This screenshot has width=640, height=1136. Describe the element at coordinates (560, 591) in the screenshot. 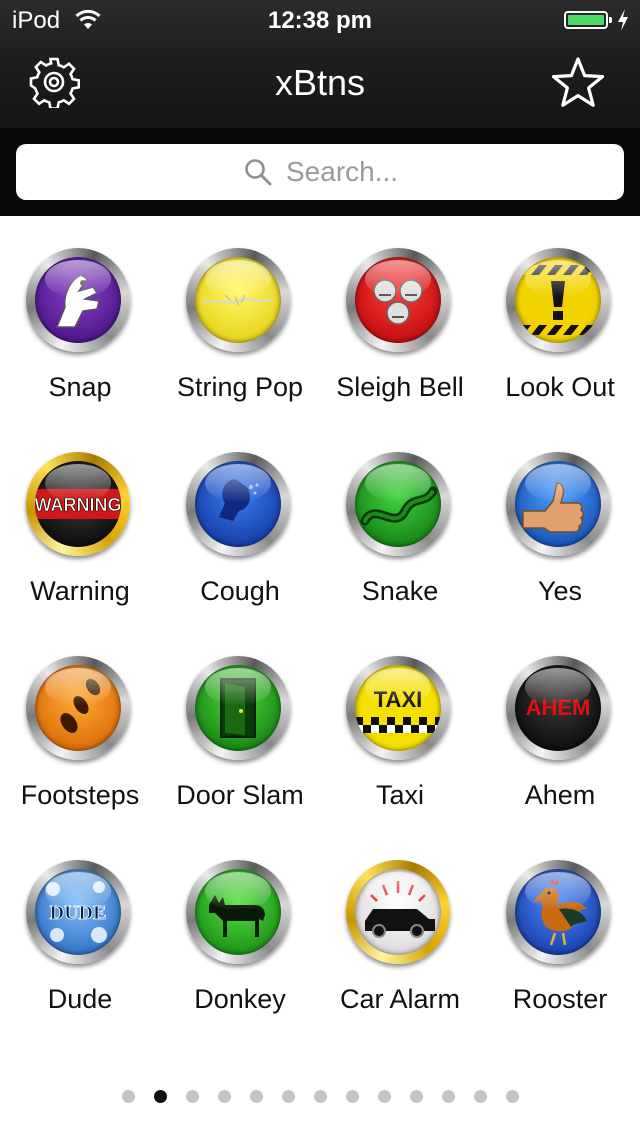

I see `button-label: Yes` at that location.